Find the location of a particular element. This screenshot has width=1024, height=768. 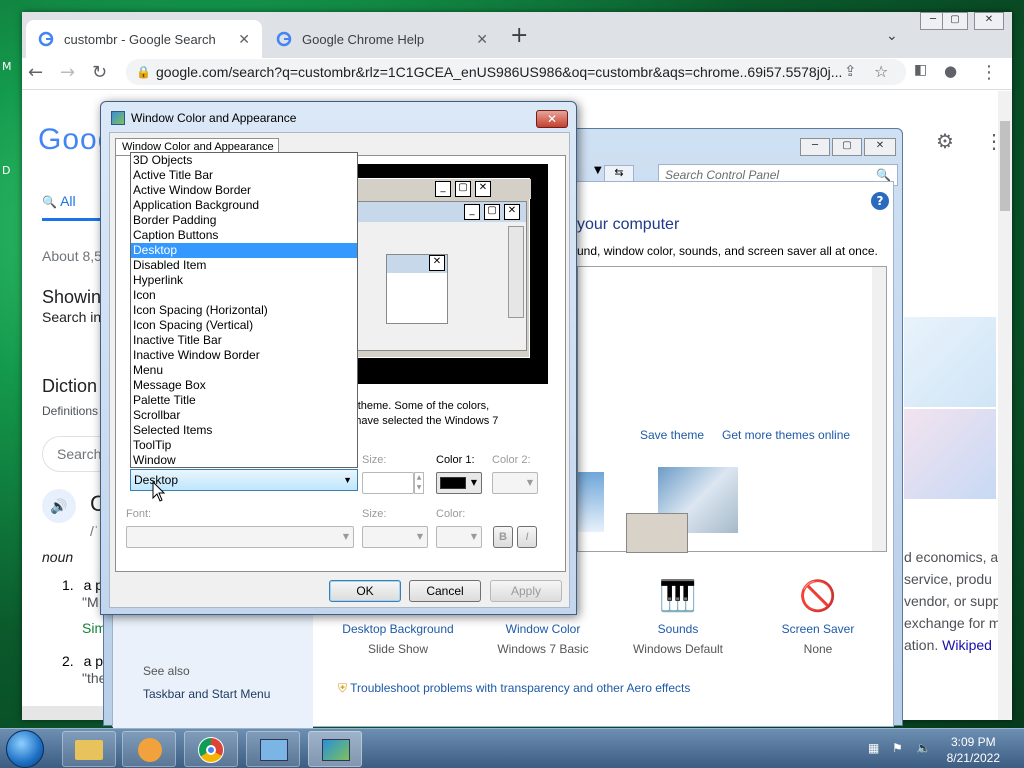

color1-label: Color 1: is located at coordinates (455, 460).